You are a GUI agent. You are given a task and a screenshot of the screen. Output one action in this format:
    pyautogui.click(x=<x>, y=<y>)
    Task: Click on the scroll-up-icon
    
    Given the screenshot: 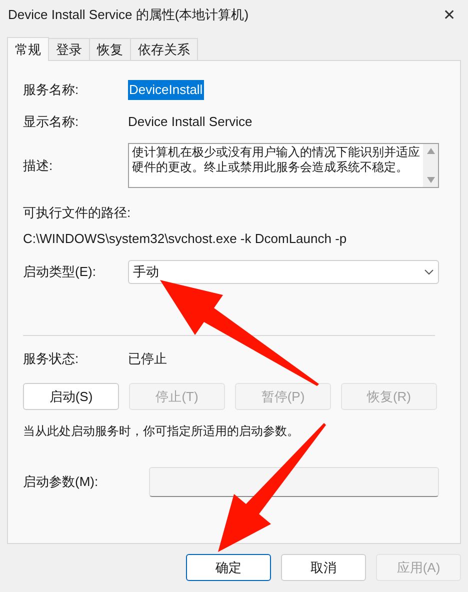 What is the action you would take?
    pyautogui.click(x=430, y=151)
    